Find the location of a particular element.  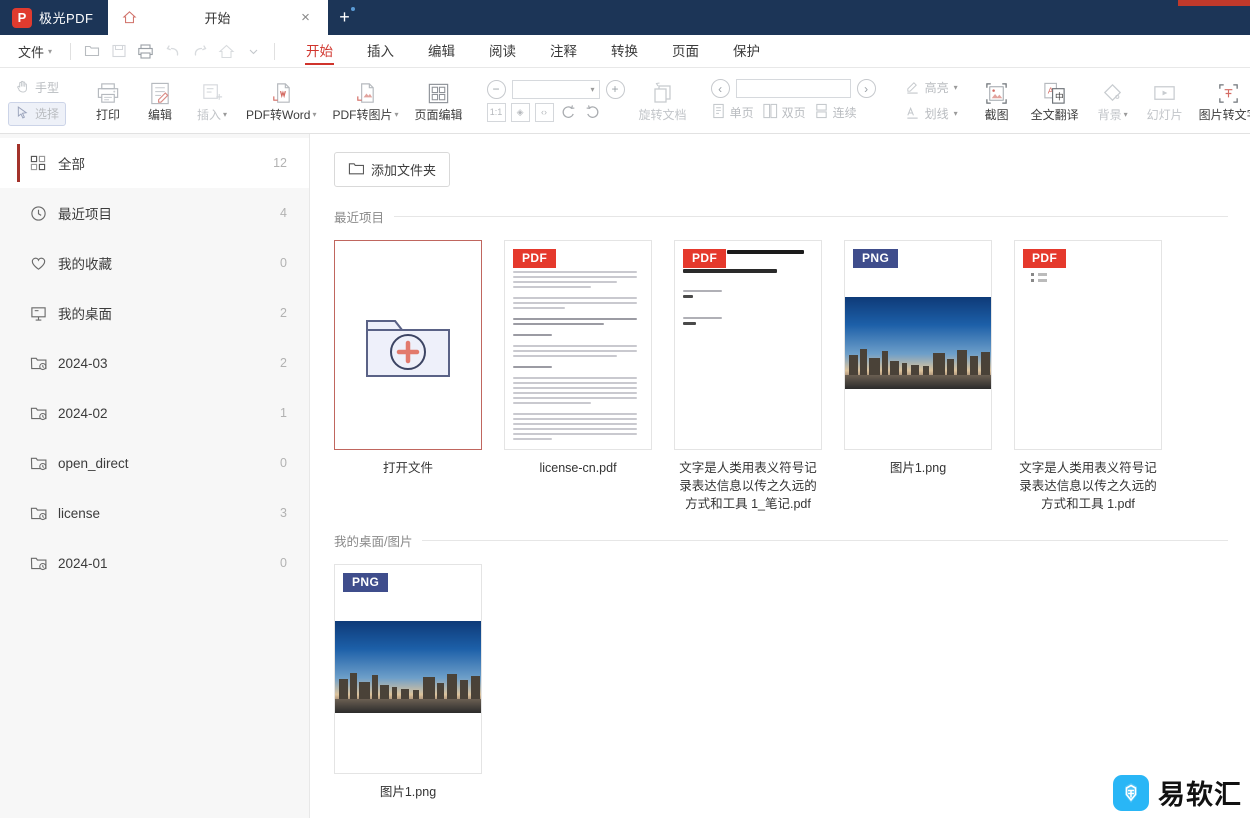

add-folder-button: 添加文件夹 is located at coordinates (392, 169).